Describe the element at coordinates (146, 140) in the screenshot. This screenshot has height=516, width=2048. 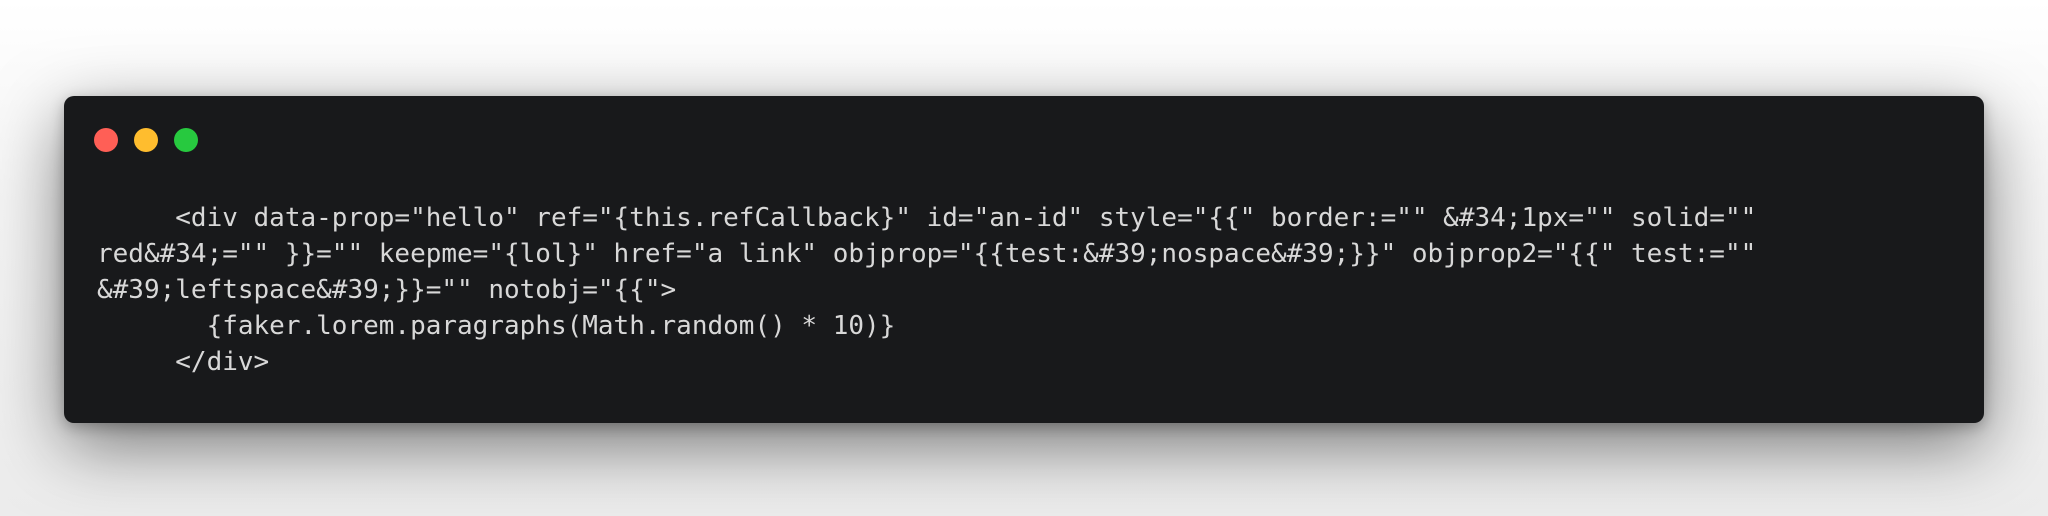
I see `minimize-window-icon` at that location.